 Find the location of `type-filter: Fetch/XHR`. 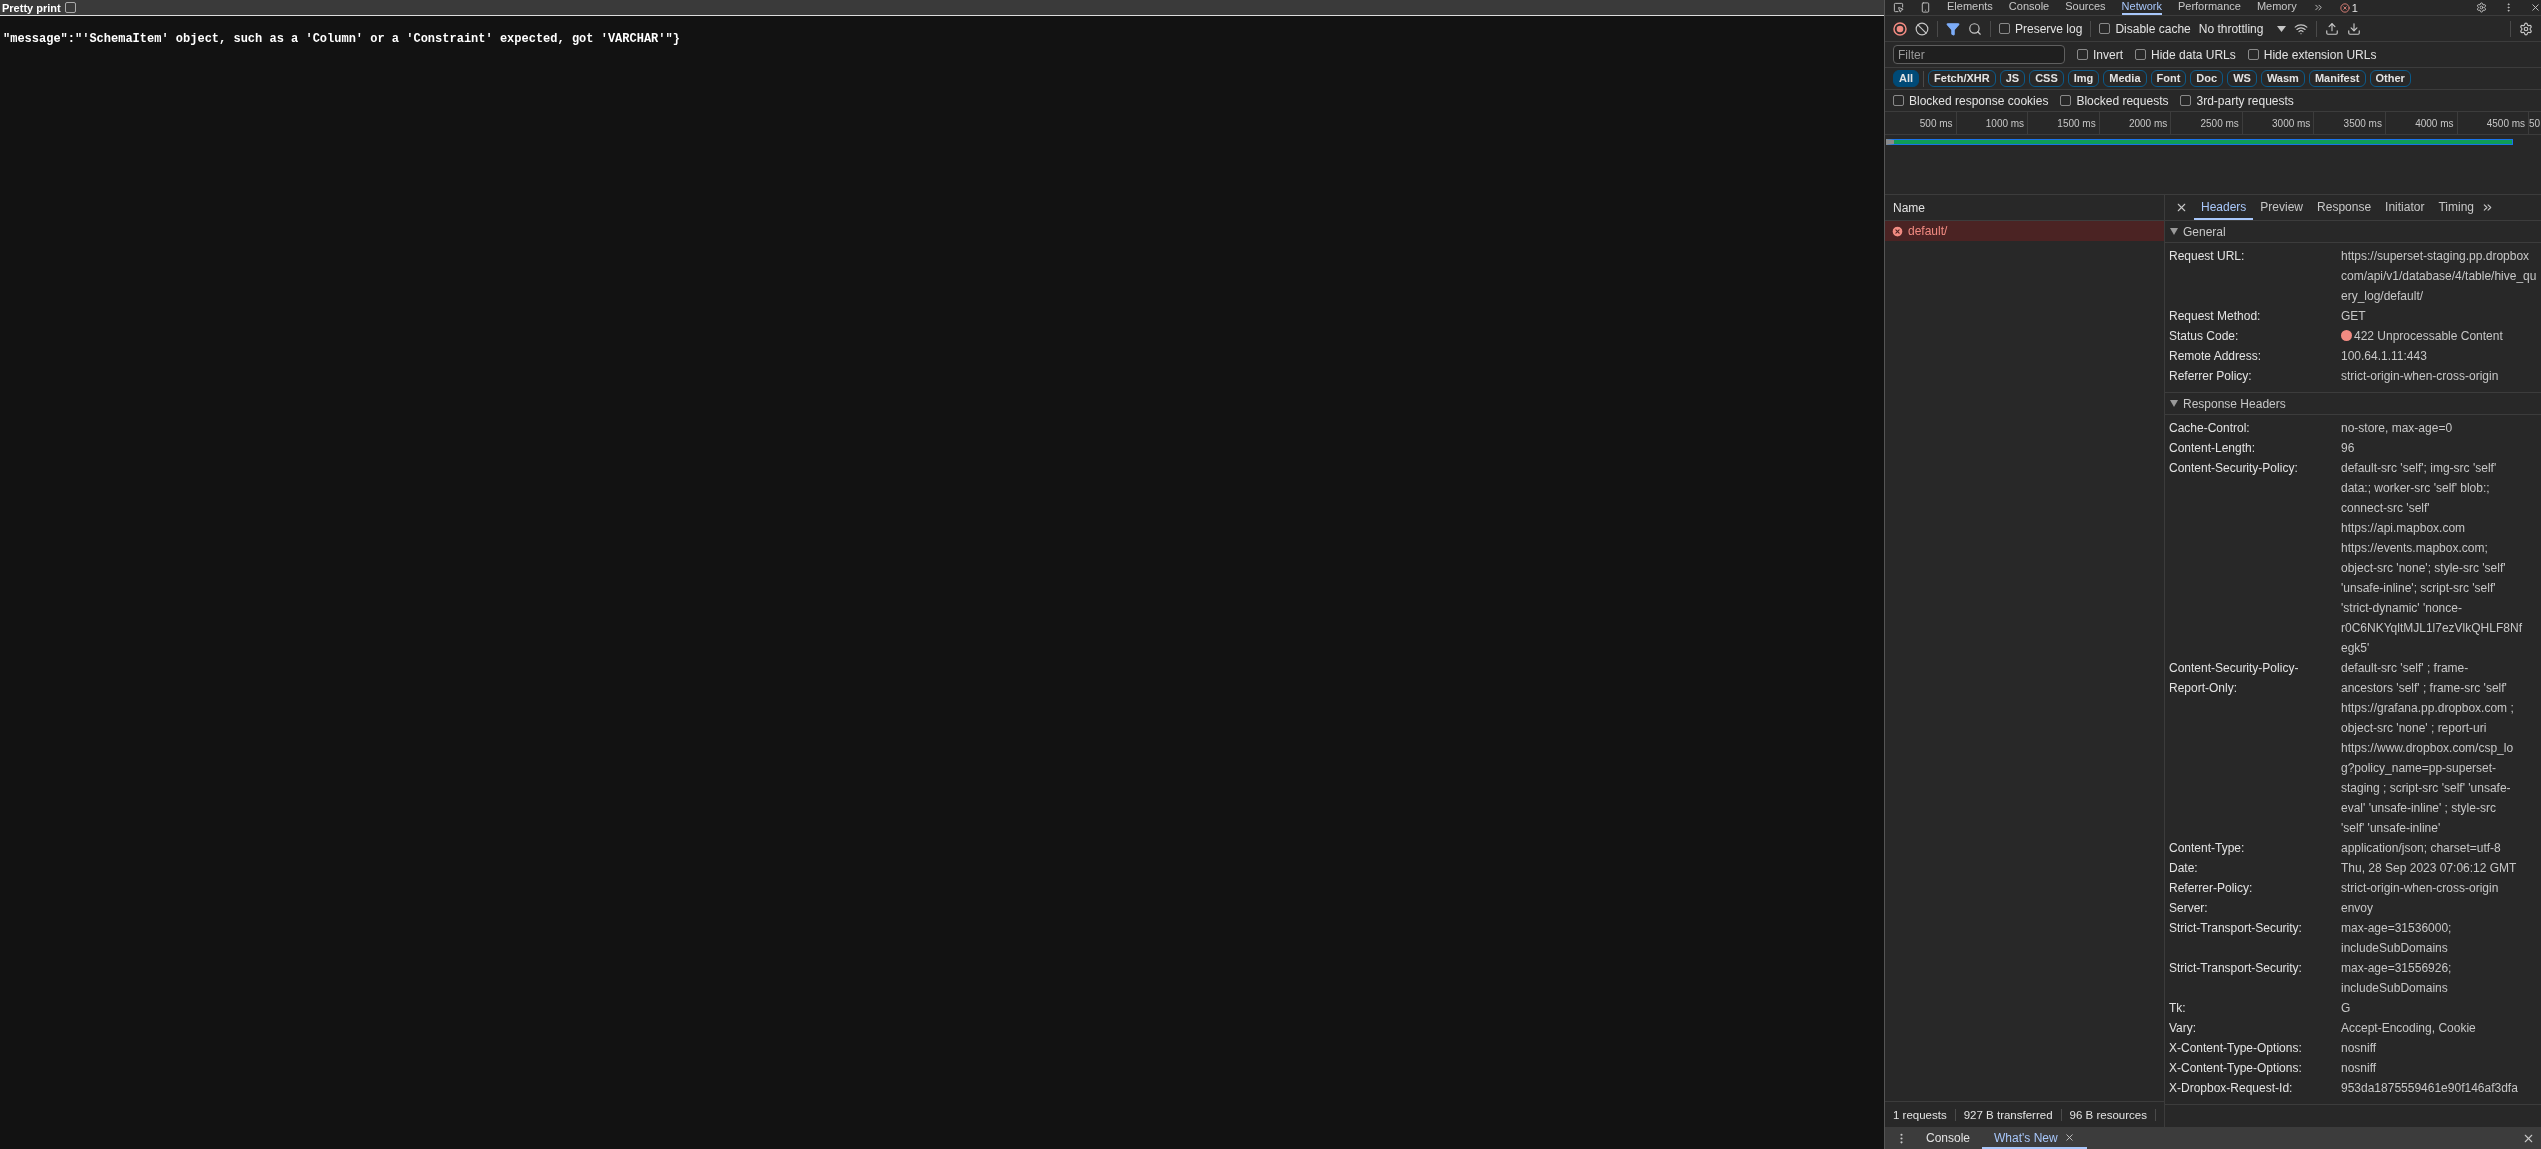

type-filter: Fetch/XHR is located at coordinates (1962, 78).